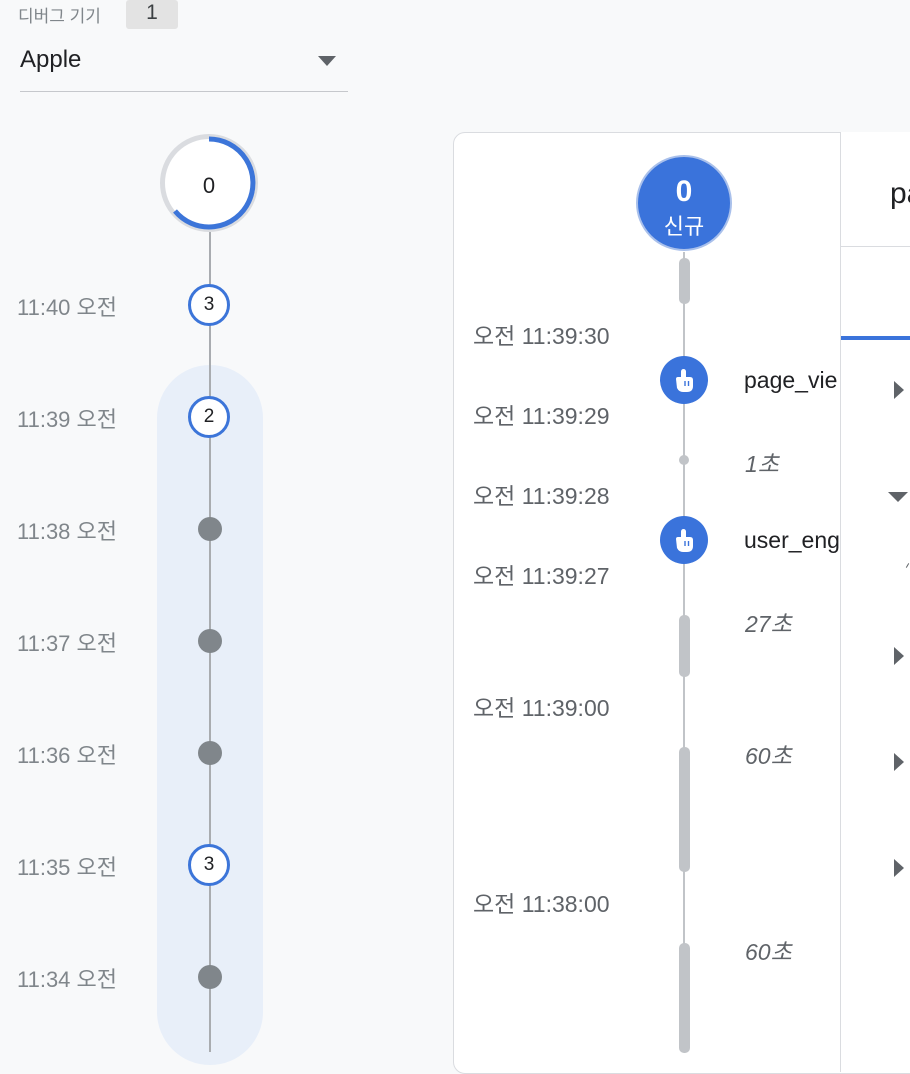 The height and width of the screenshot is (1074, 910). What do you see at coordinates (184, 66) in the screenshot?
I see `device-select: Apple` at bounding box center [184, 66].